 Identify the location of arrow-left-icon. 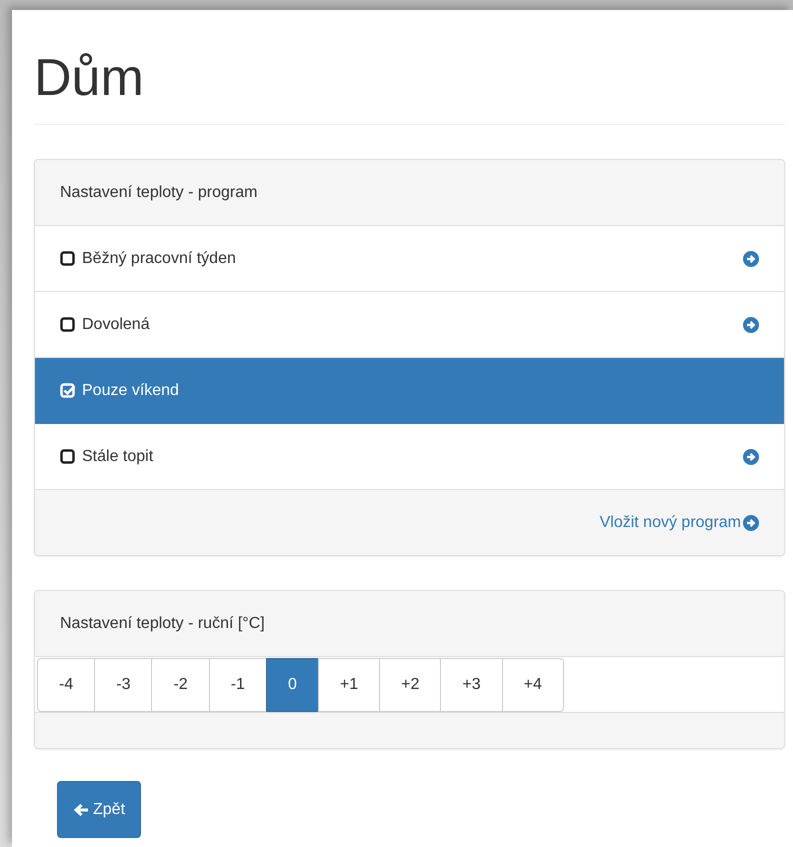
(81, 810).